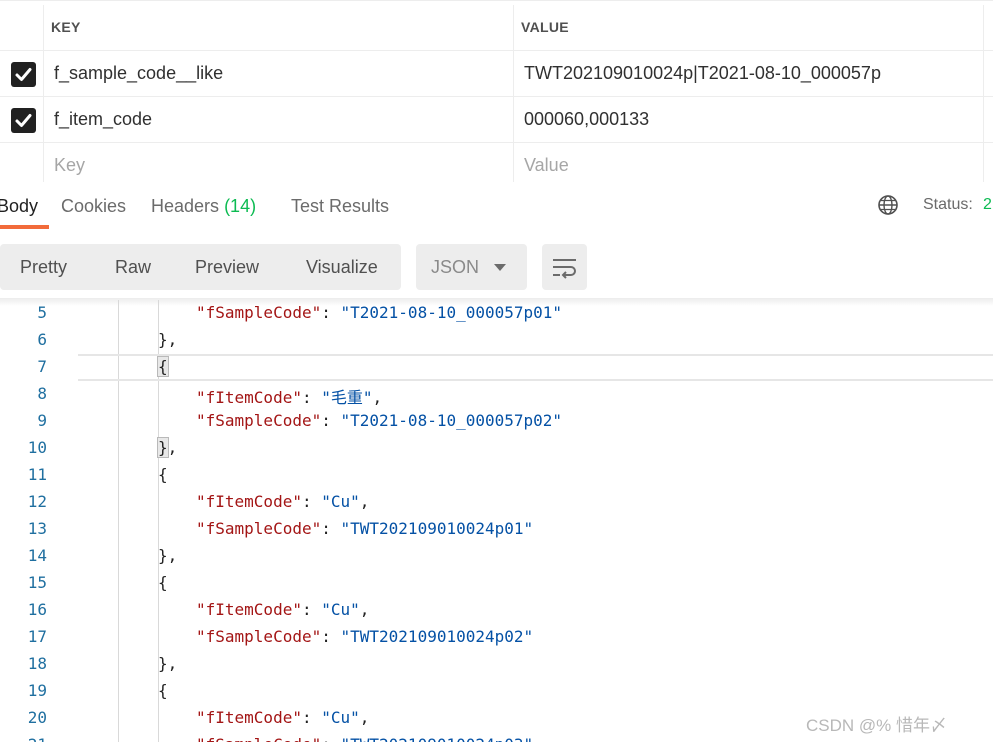 The height and width of the screenshot is (742, 993). What do you see at coordinates (37, 717) in the screenshot?
I see `line-number: 20` at bounding box center [37, 717].